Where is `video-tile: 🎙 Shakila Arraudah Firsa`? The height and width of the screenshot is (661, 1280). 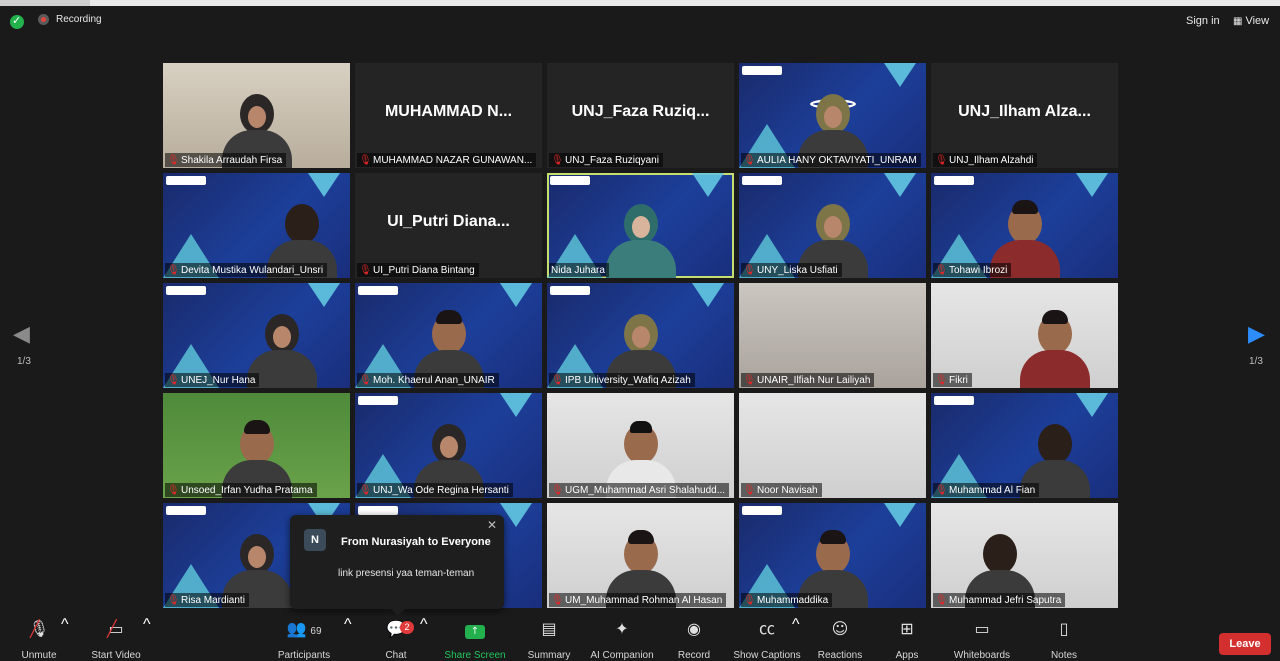 video-tile: 🎙 Shakila Arraudah Firsa is located at coordinates (256, 115).